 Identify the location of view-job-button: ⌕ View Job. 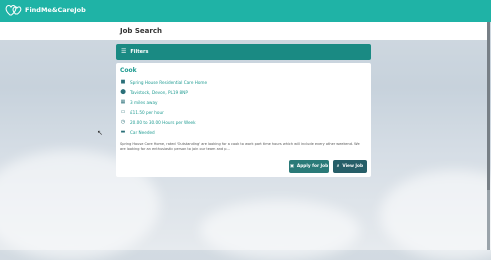
(350, 166).